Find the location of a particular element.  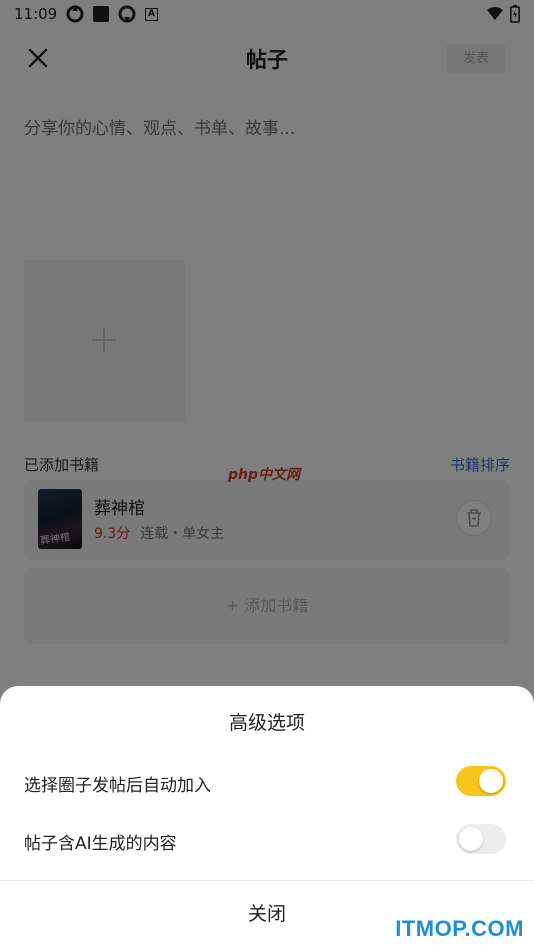

ai-content-toggle is located at coordinates (481, 839).